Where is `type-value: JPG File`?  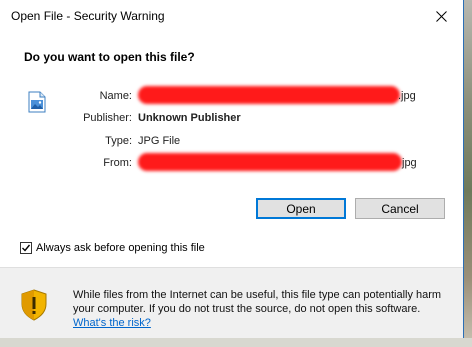
type-value: JPG File is located at coordinates (159, 141).